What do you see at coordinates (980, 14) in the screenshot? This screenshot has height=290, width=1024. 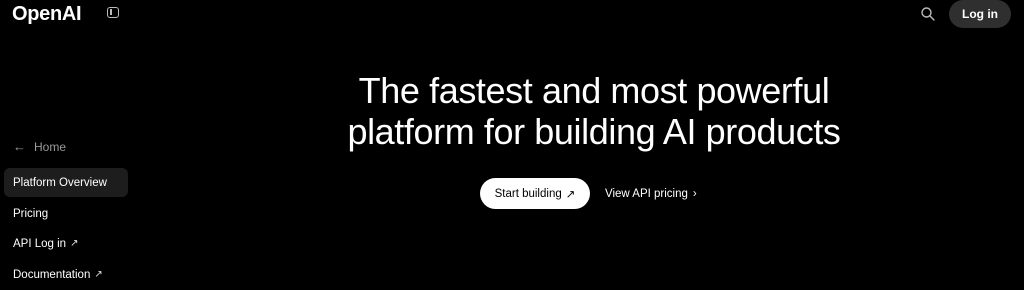 I see `login-button: Log in` at bounding box center [980, 14].